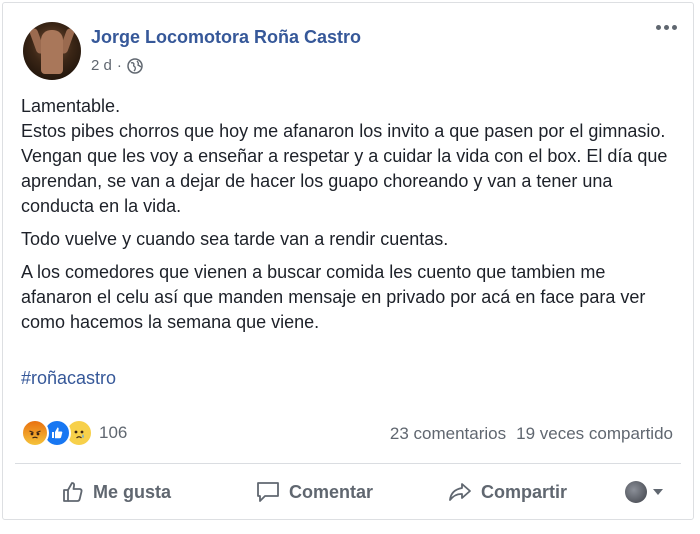  I want to click on like-button: Me gusta, so click(116, 492).